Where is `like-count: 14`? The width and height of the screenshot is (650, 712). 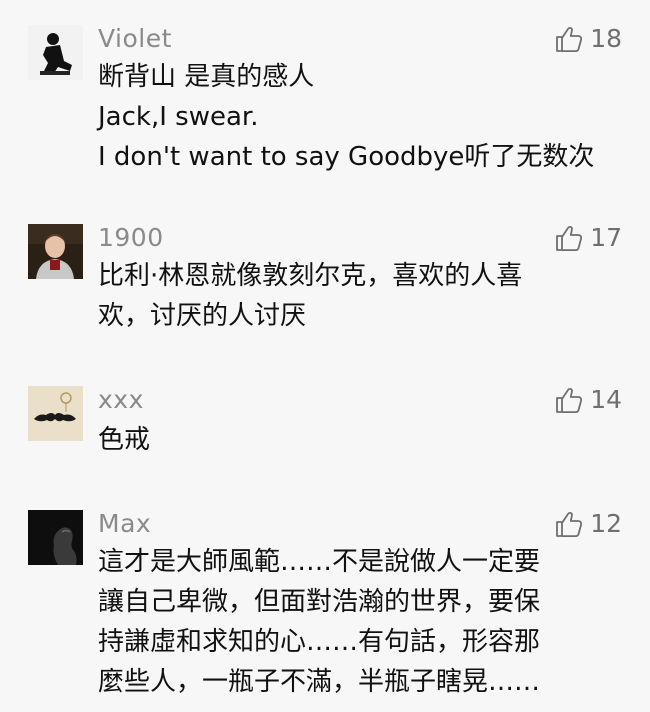
like-count: 14 is located at coordinates (606, 399).